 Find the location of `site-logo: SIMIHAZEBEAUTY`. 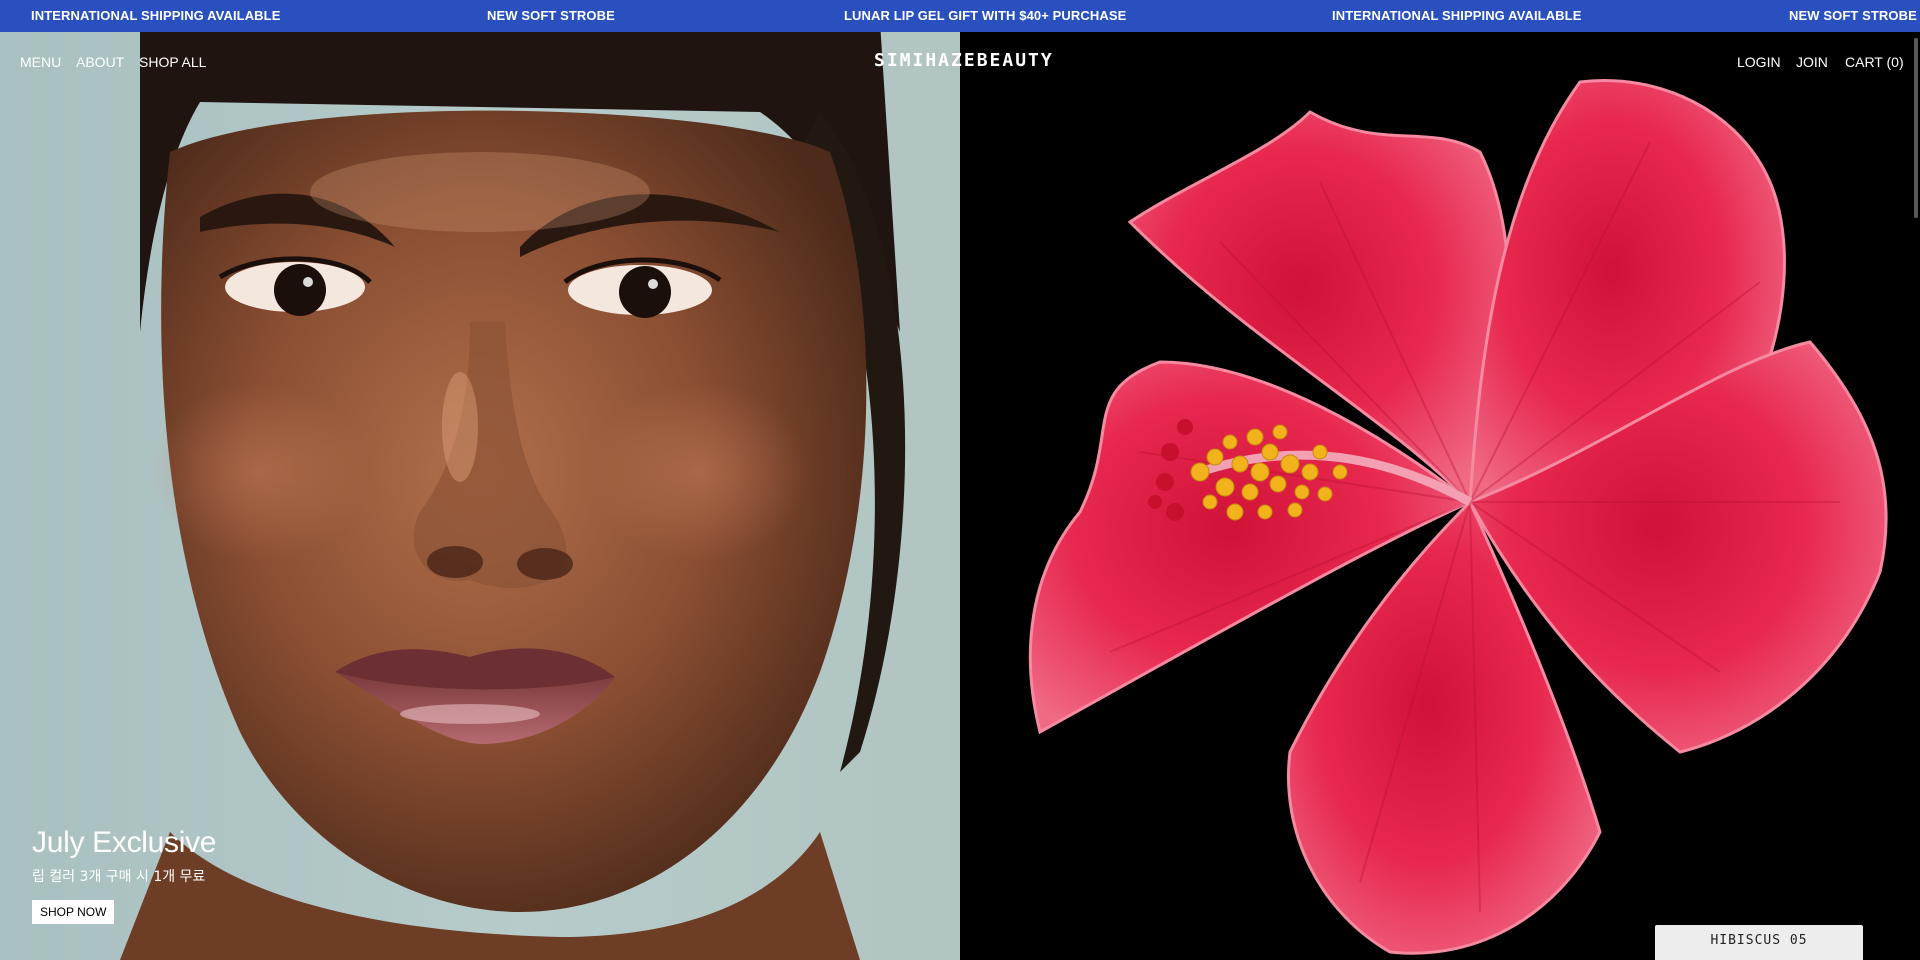

site-logo: SIMIHAZEBEAUTY is located at coordinates (963, 60).